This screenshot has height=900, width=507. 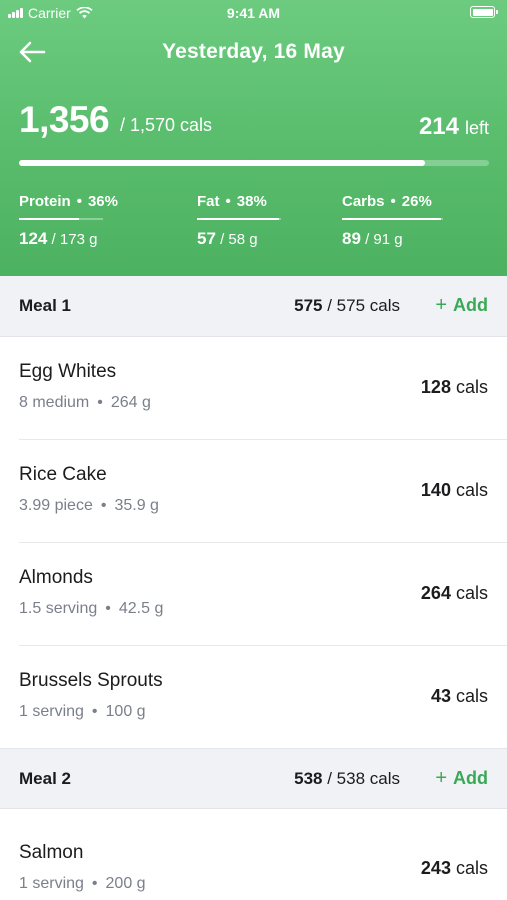 I want to click on meal-calories: 575 / 575 cals, so click(x=347, y=305).